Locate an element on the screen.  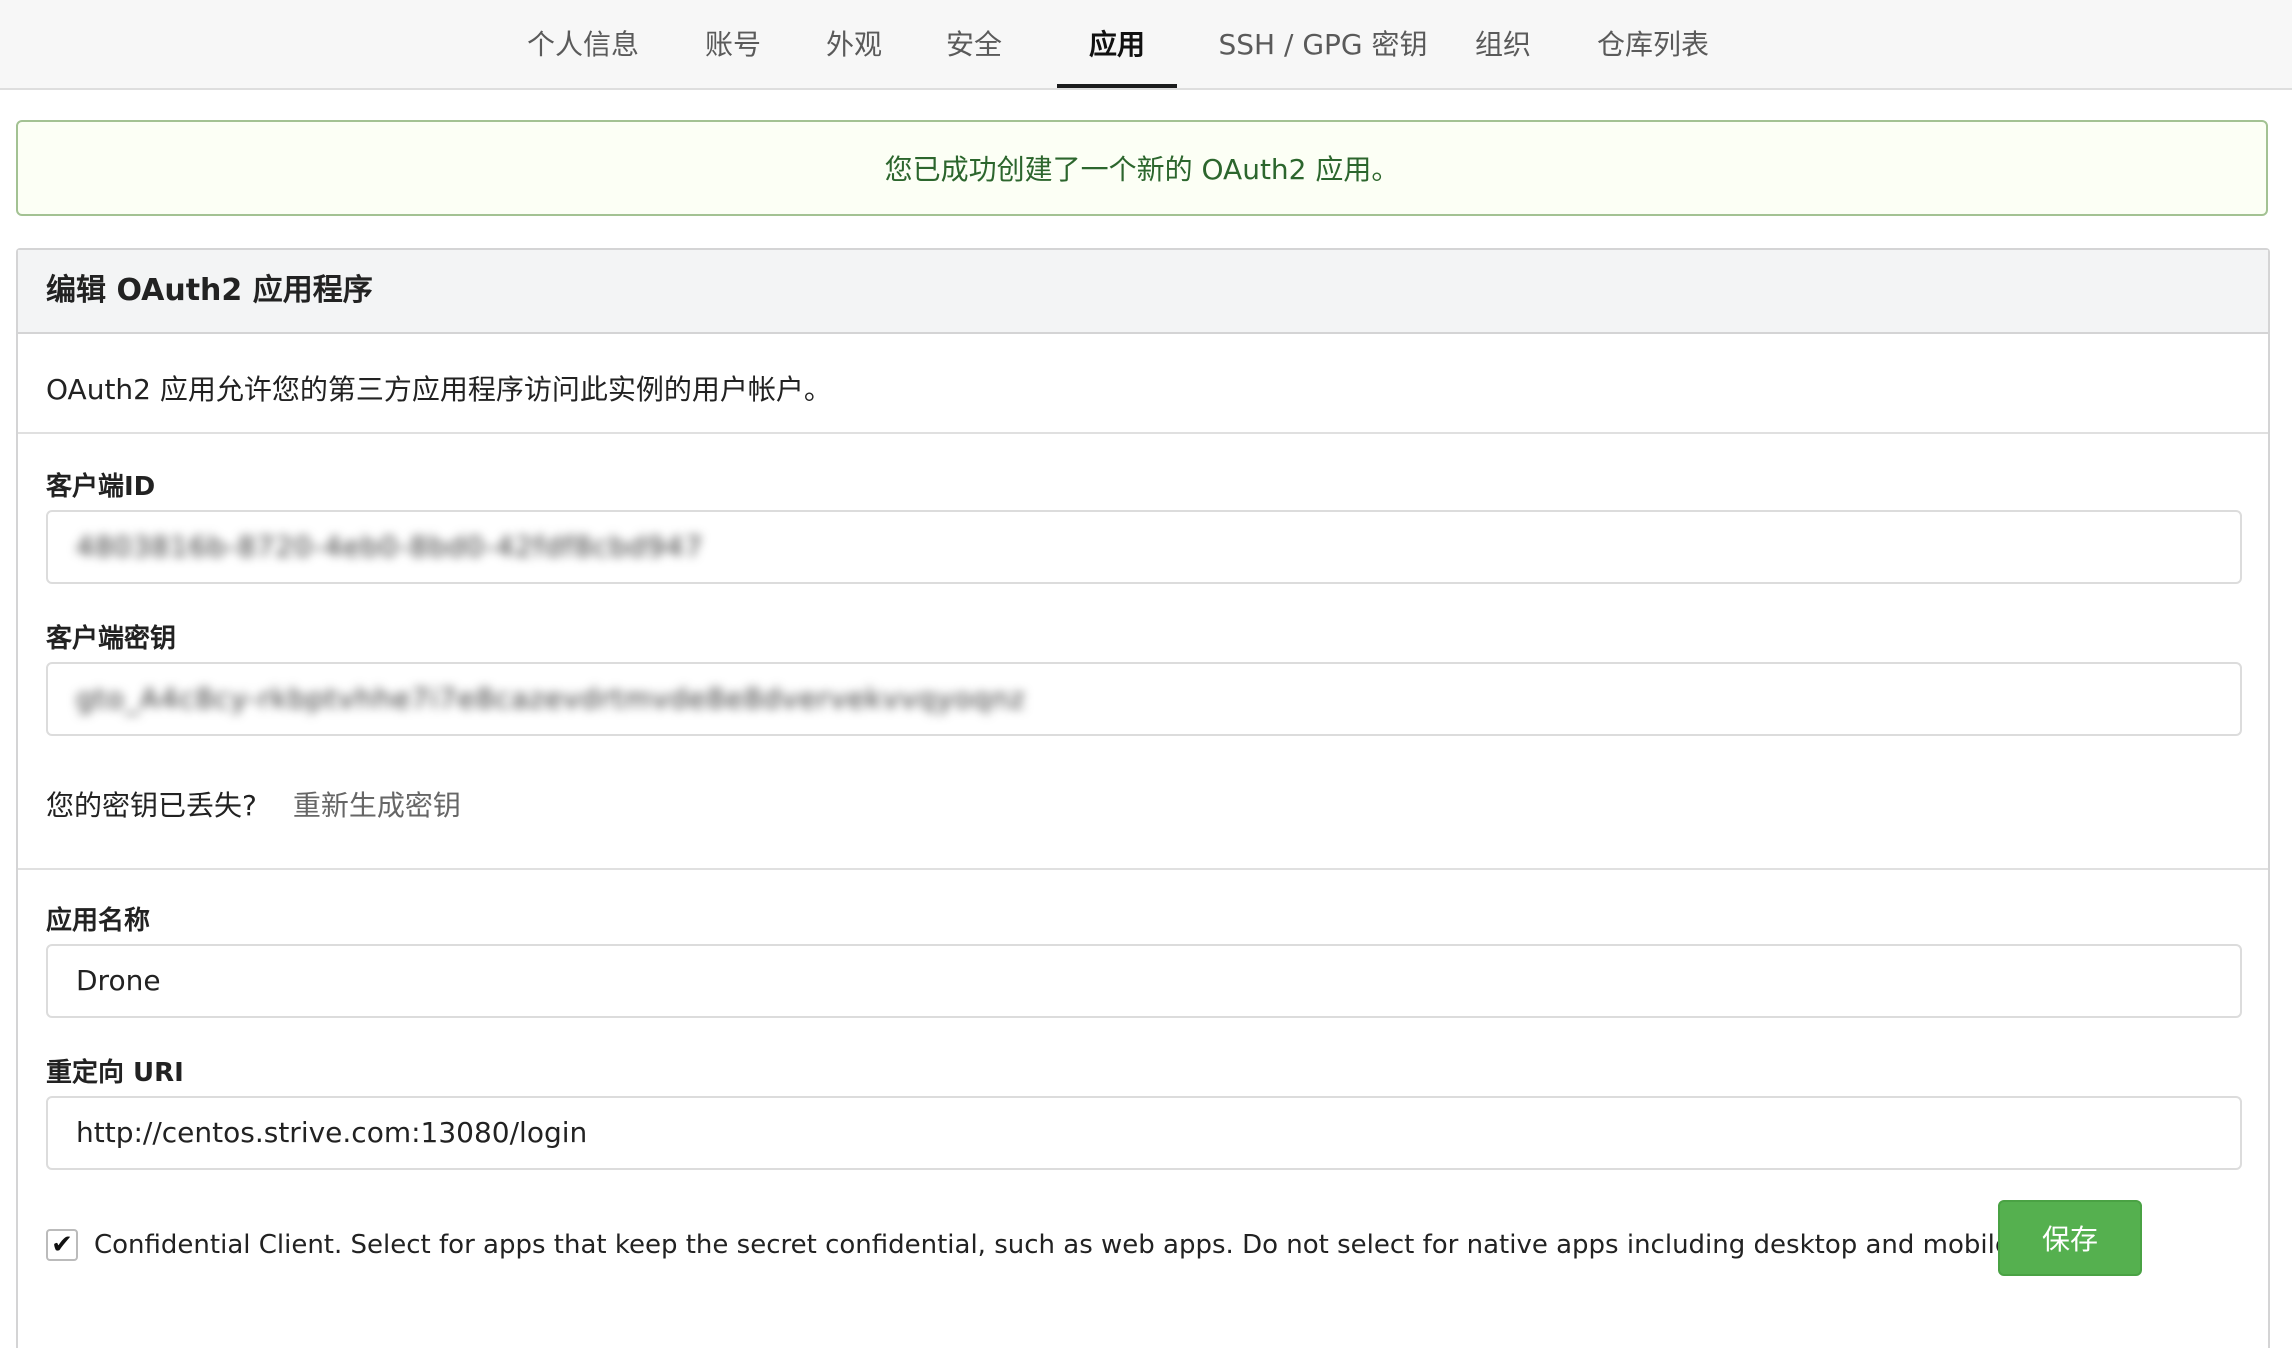
success-message: 您已成功创建了一个新的 OAuth2 应用。 is located at coordinates (1142, 168).